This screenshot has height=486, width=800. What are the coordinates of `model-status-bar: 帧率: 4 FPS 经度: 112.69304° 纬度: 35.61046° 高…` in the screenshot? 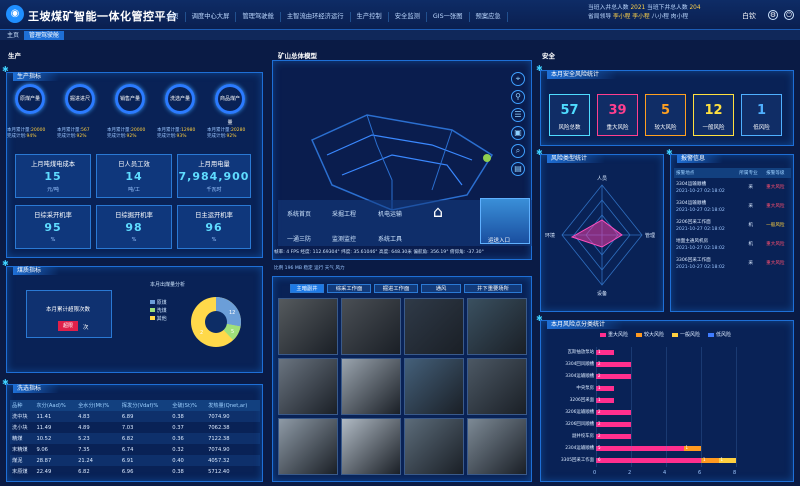 It's located at (379, 252).